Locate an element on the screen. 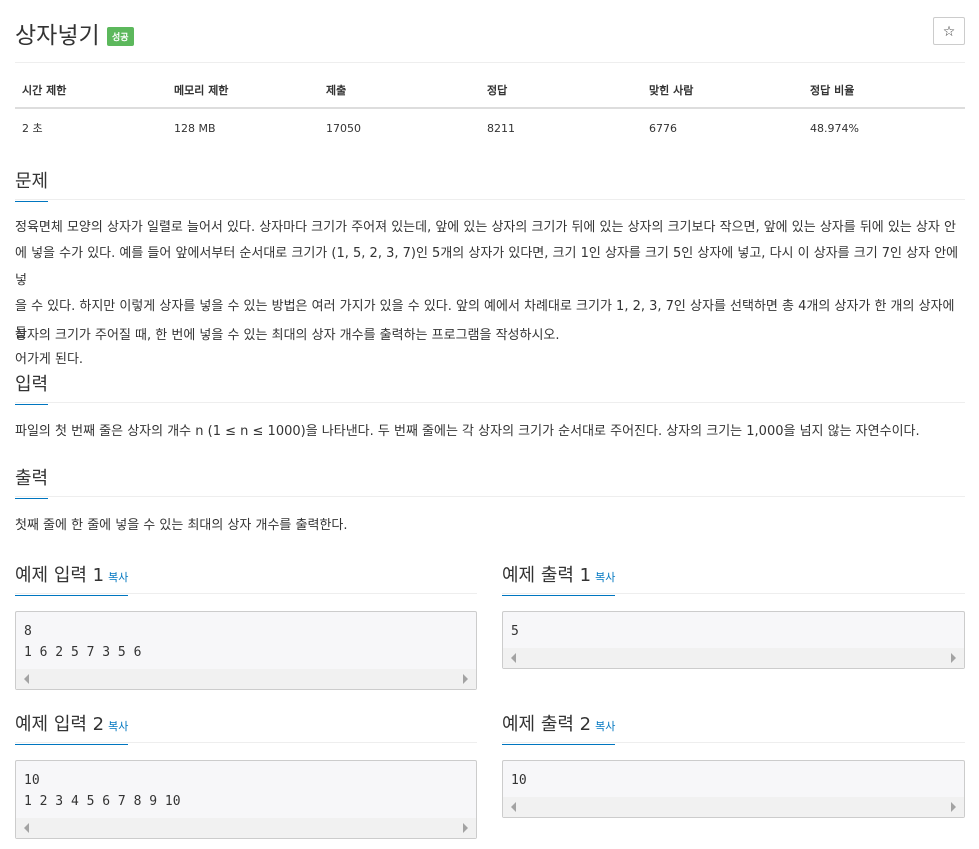 This screenshot has height=849, width=979. sample-input-2-box: 10 1 2 3 4 5 6 7 8 9 10 is located at coordinates (246, 799).